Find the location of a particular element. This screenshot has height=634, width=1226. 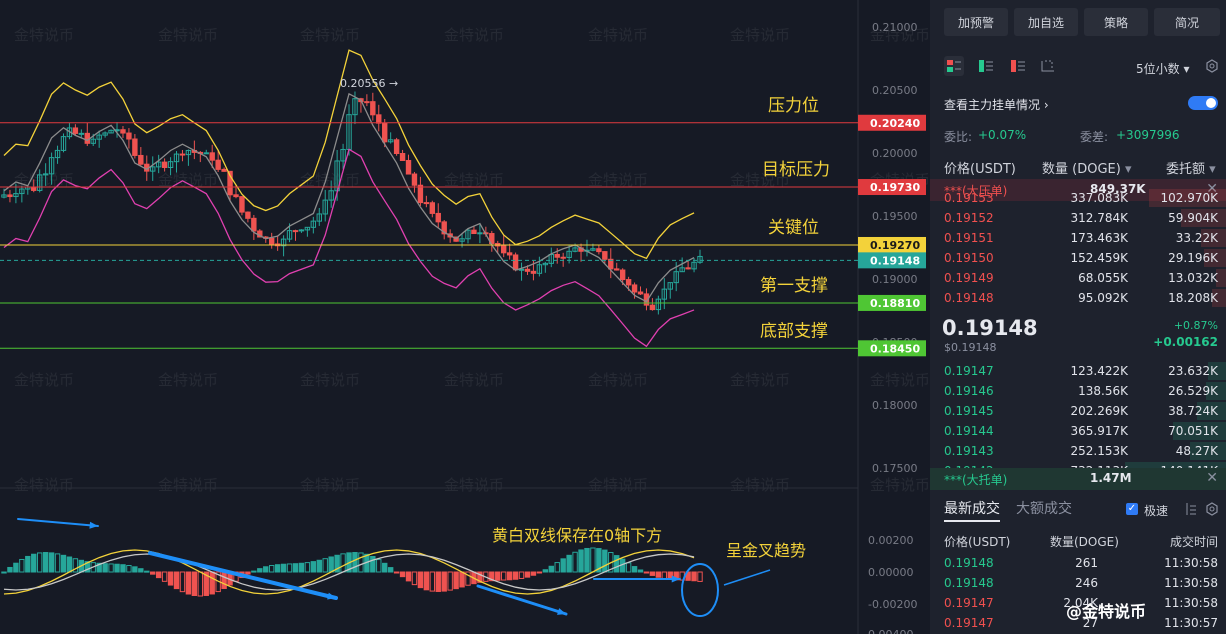

trade-price: 0.19148 is located at coordinates (969, 583).